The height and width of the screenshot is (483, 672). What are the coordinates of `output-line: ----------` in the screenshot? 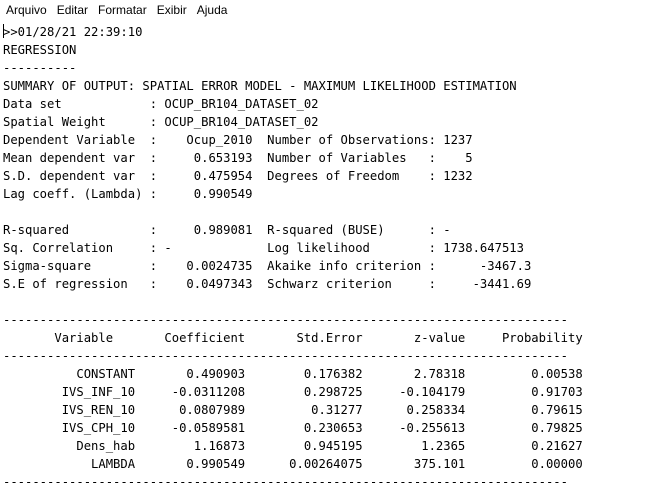 It's located at (40, 68).